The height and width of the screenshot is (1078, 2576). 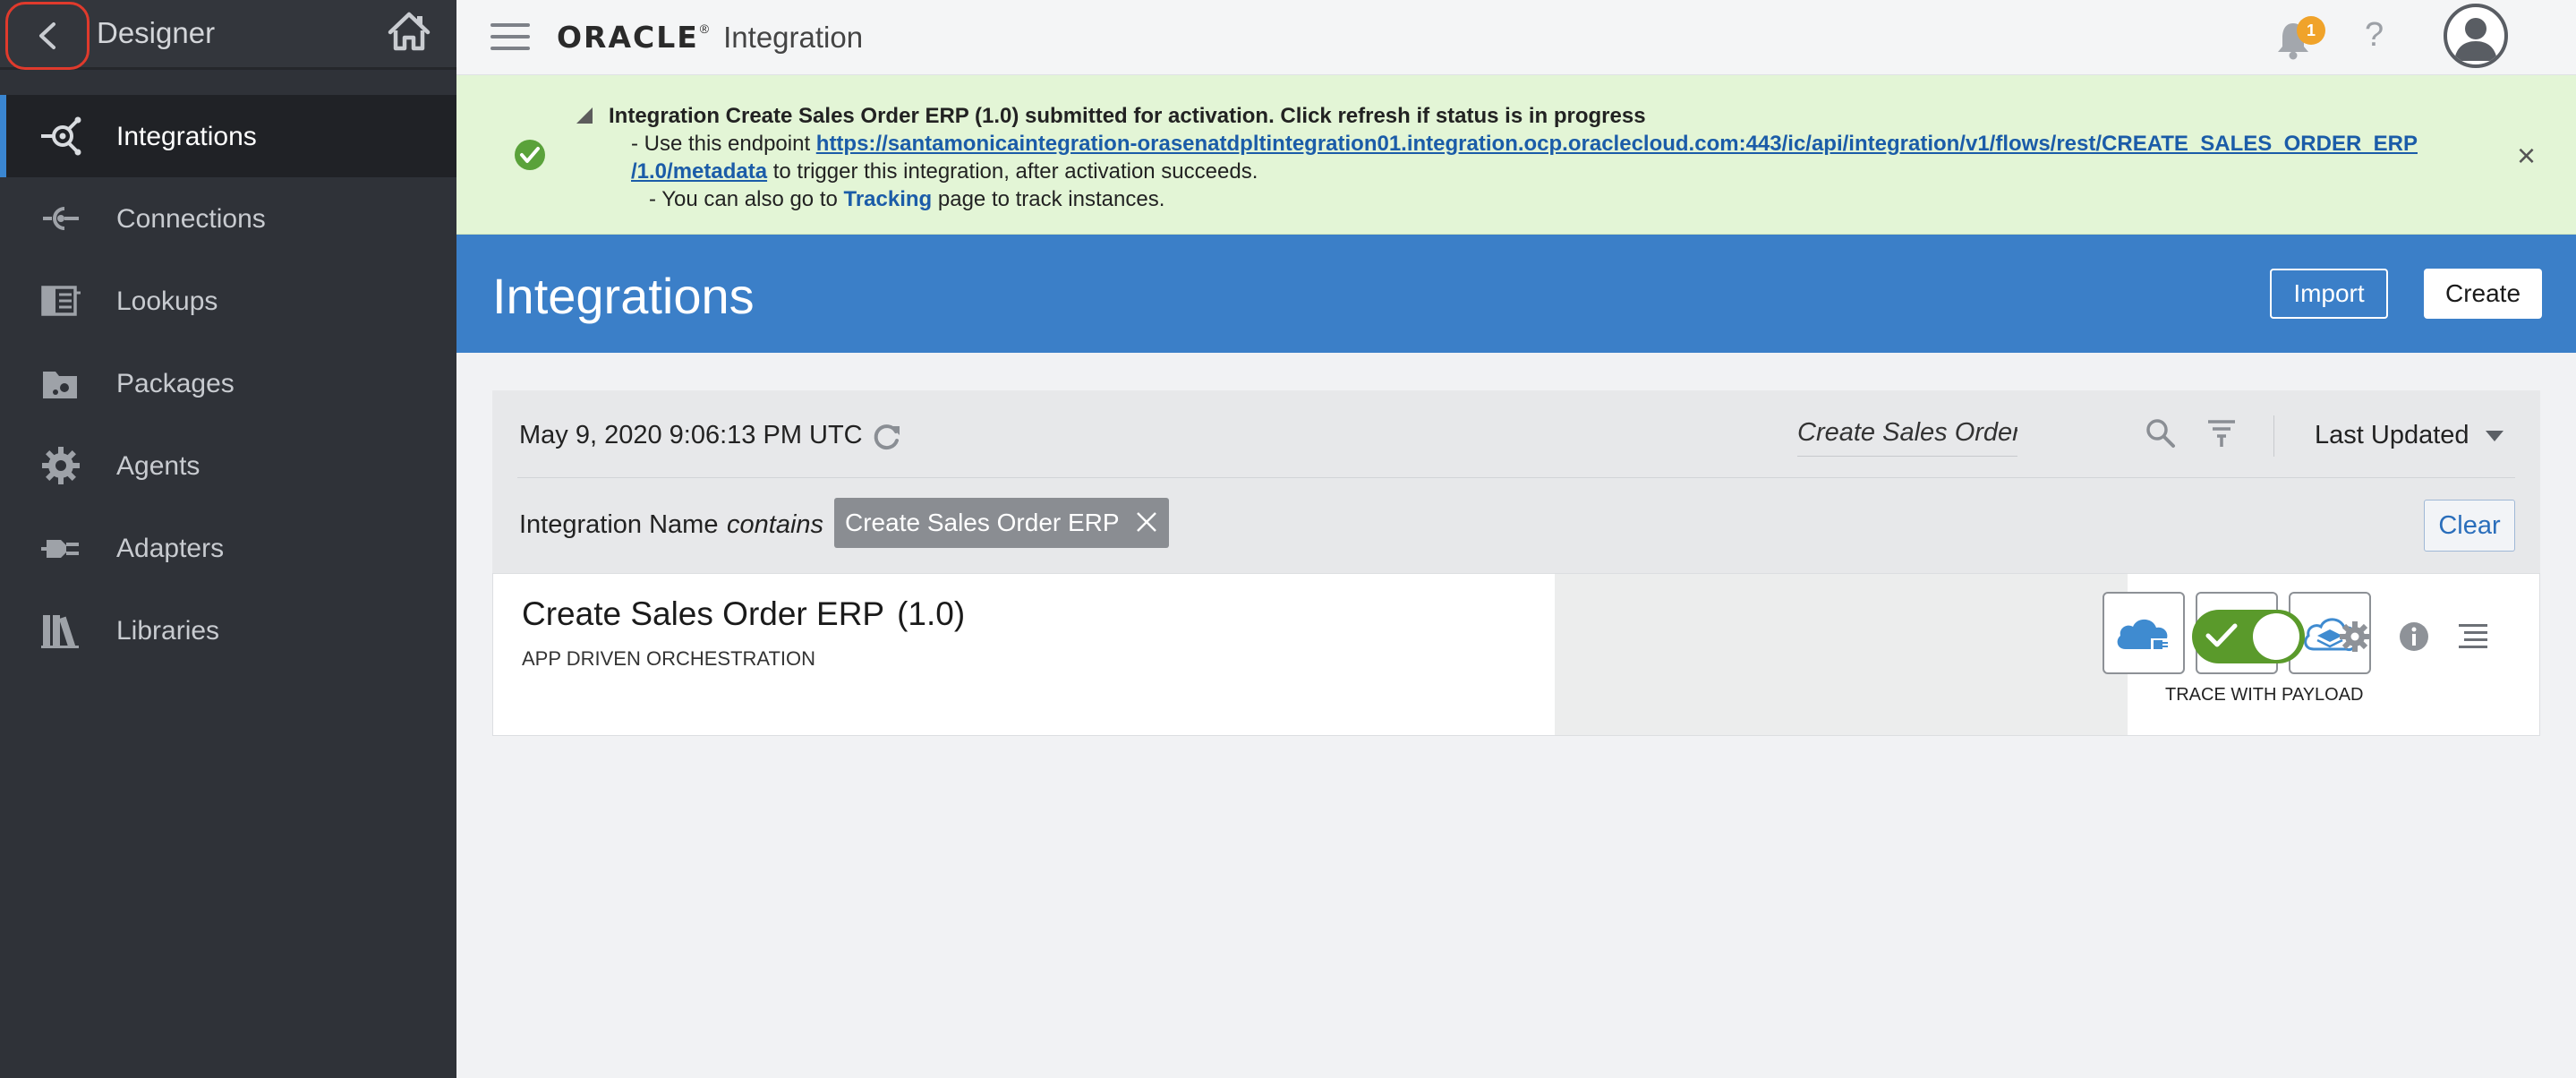 I want to click on info-icon, so click(x=2414, y=636).